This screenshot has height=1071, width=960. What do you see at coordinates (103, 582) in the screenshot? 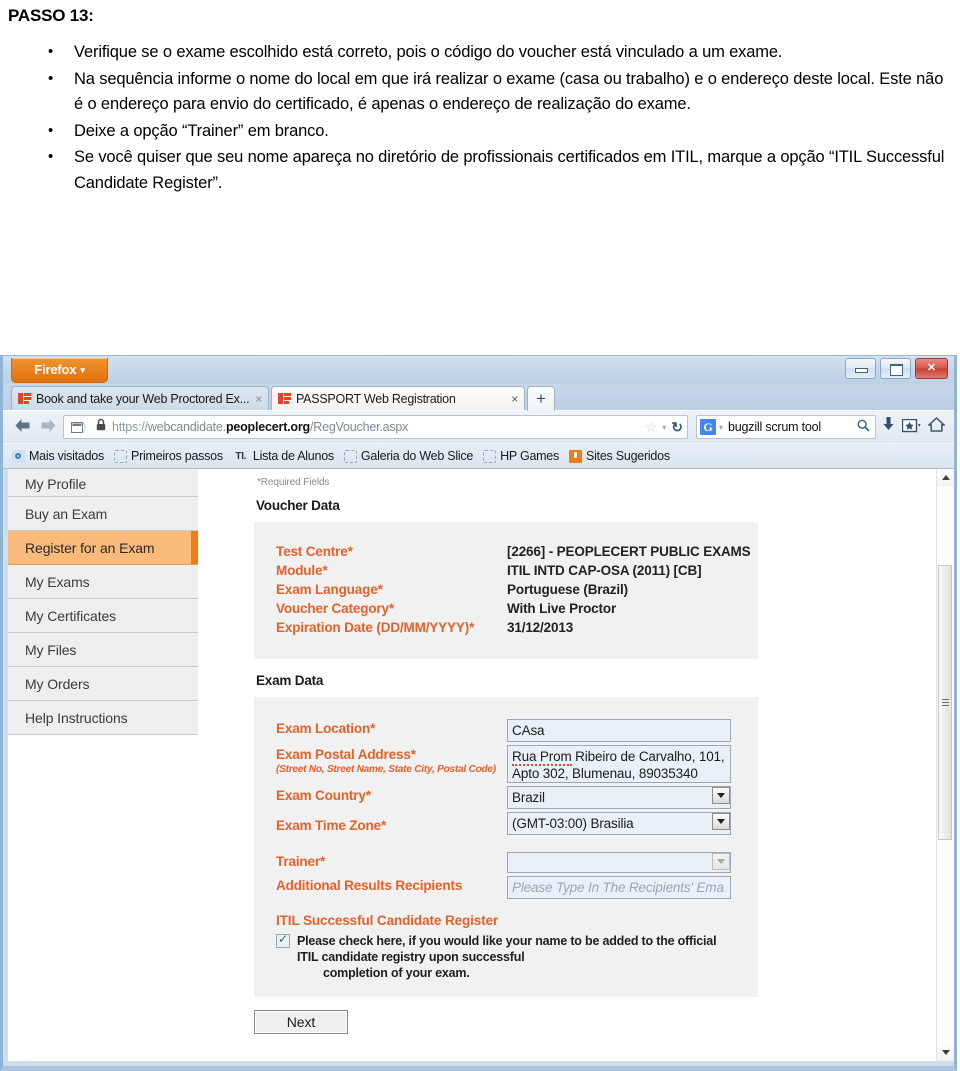
I see `sidebar-item-my-exams: My Exams` at bounding box center [103, 582].